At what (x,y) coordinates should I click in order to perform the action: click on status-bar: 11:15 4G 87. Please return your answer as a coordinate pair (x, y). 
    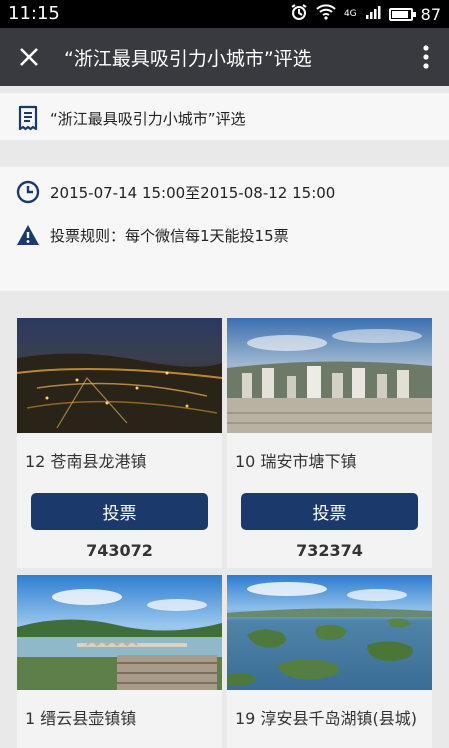
    Looking at the image, I should click on (224, 14).